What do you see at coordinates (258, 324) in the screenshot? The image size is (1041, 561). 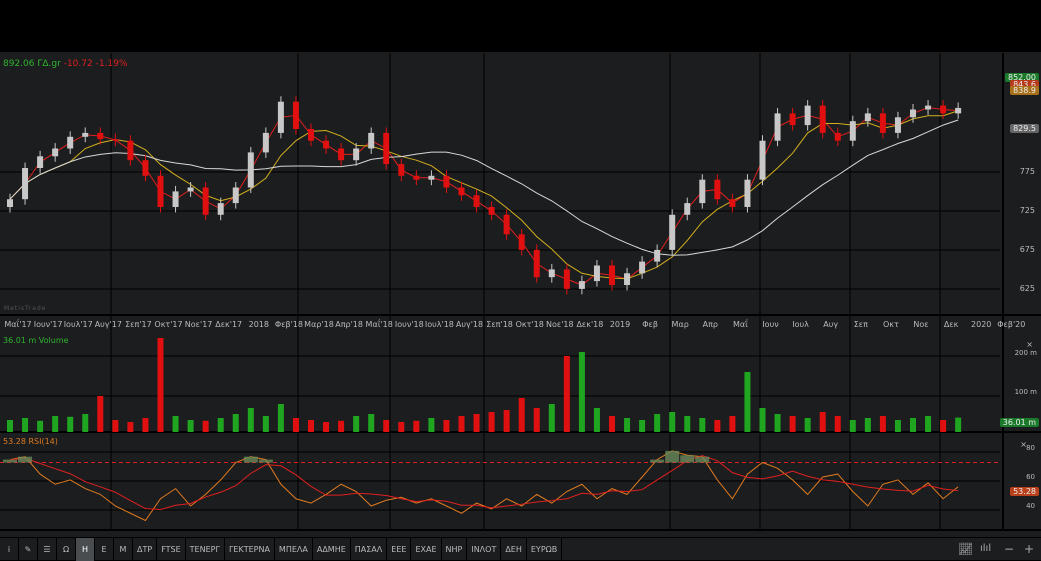 I see `x-tick-label: 2018` at bounding box center [258, 324].